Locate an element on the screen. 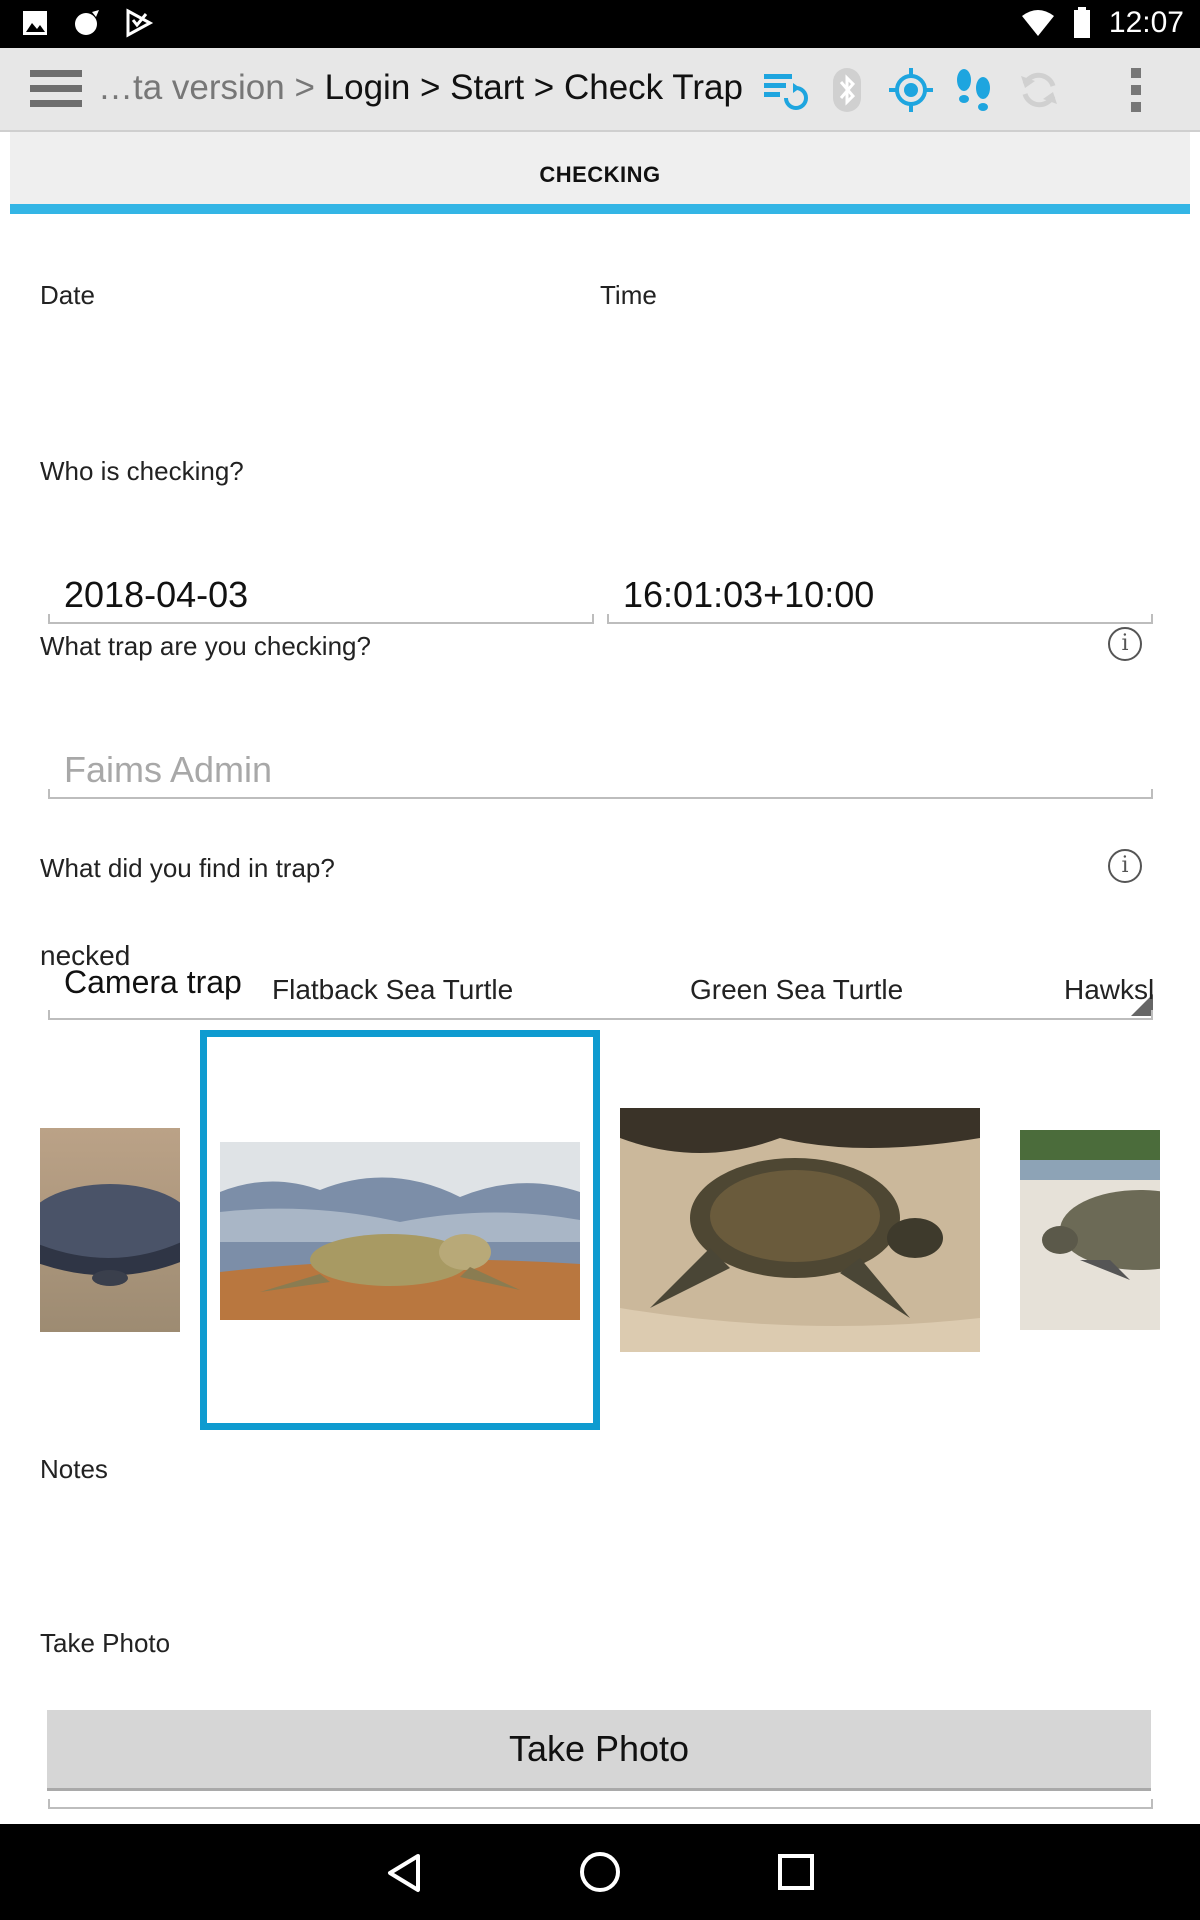 The width and height of the screenshot is (1200, 1920). app-bar: …ta version > Login > Start > Check Trap is located at coordinates (600, 90).